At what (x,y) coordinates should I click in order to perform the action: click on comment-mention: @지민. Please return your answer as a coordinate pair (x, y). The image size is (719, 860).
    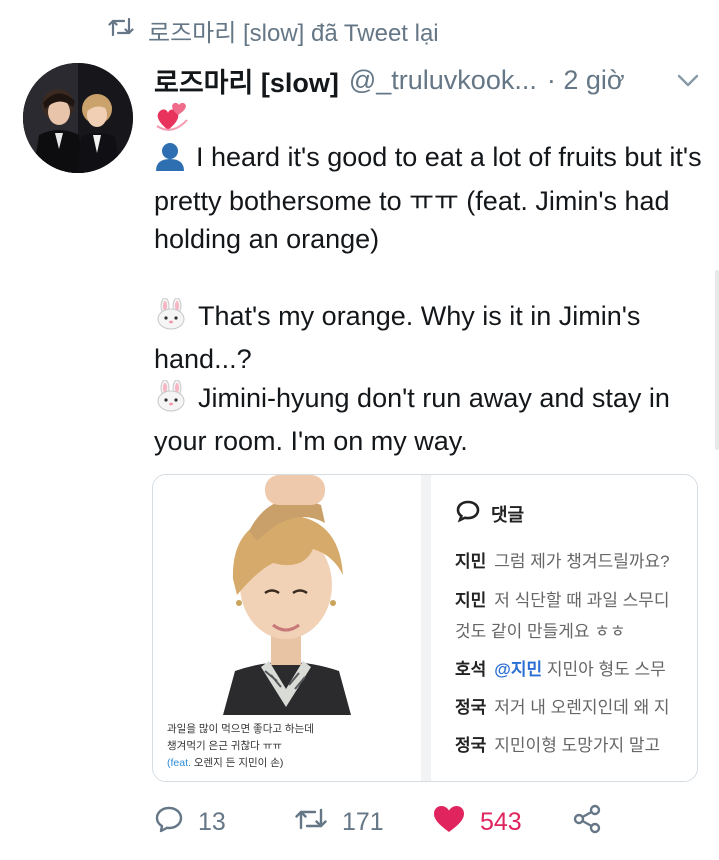
    Looking at the image, I should click on (518, 669).